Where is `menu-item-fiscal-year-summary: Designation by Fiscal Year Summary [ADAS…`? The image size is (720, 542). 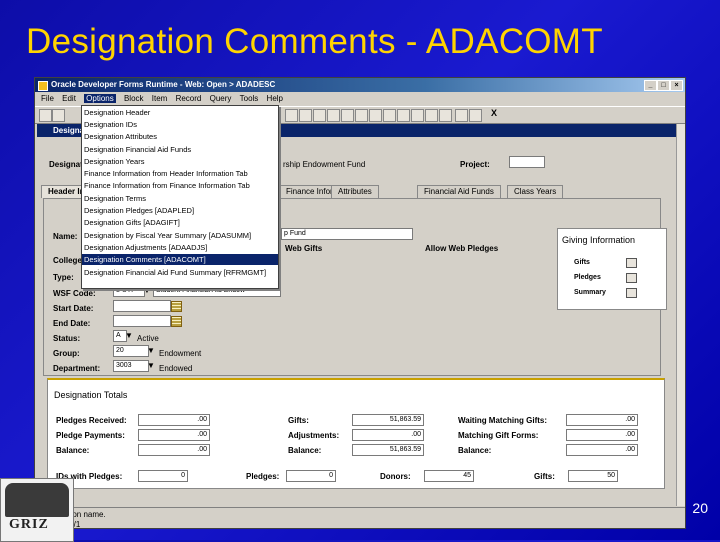
menu-item-fiscal-year-summary: Designation by Fiscal Year Summary [ADAS… is located at coordinates (180, 235).